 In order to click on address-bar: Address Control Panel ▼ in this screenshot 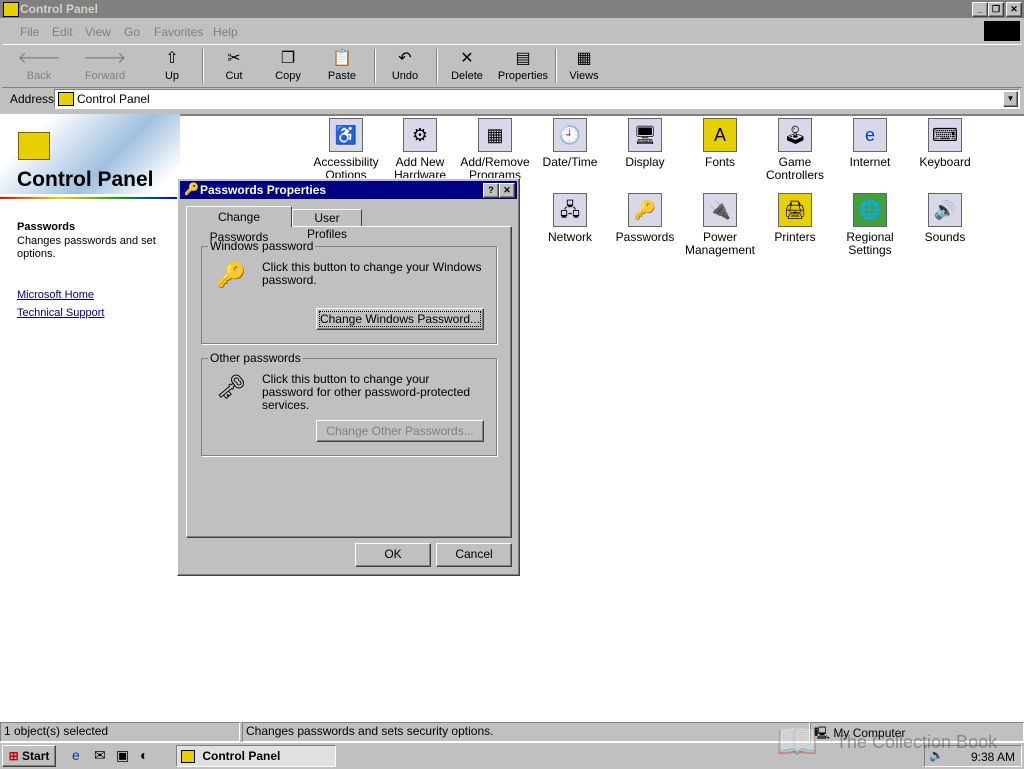, I will do `click(512, 99)`.